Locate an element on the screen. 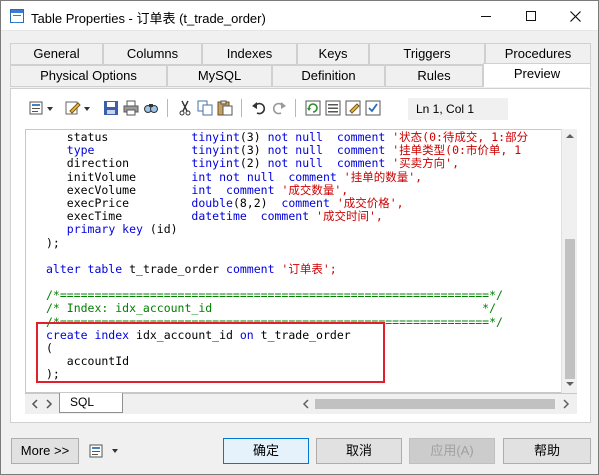  horizontal-scrollbar is located at coordinates (437, 404).